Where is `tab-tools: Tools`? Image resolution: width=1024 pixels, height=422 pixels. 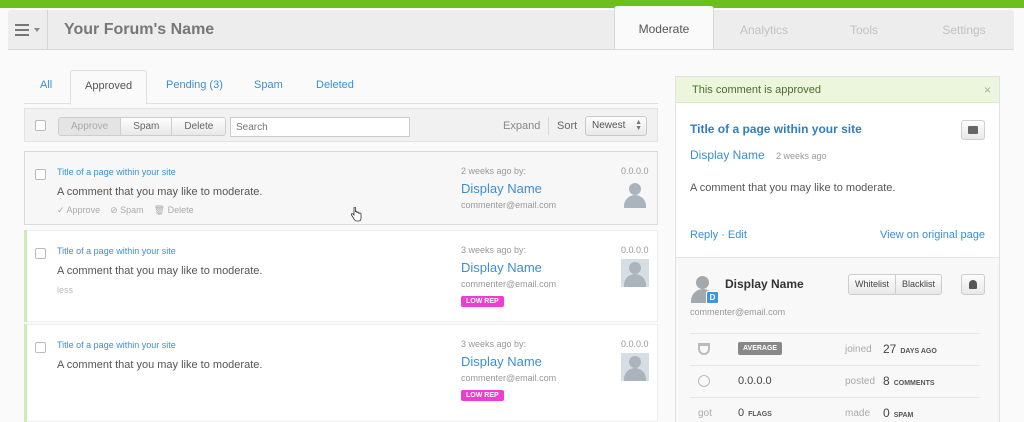
tab-tools: Tools is located at coordinates (864, 30).